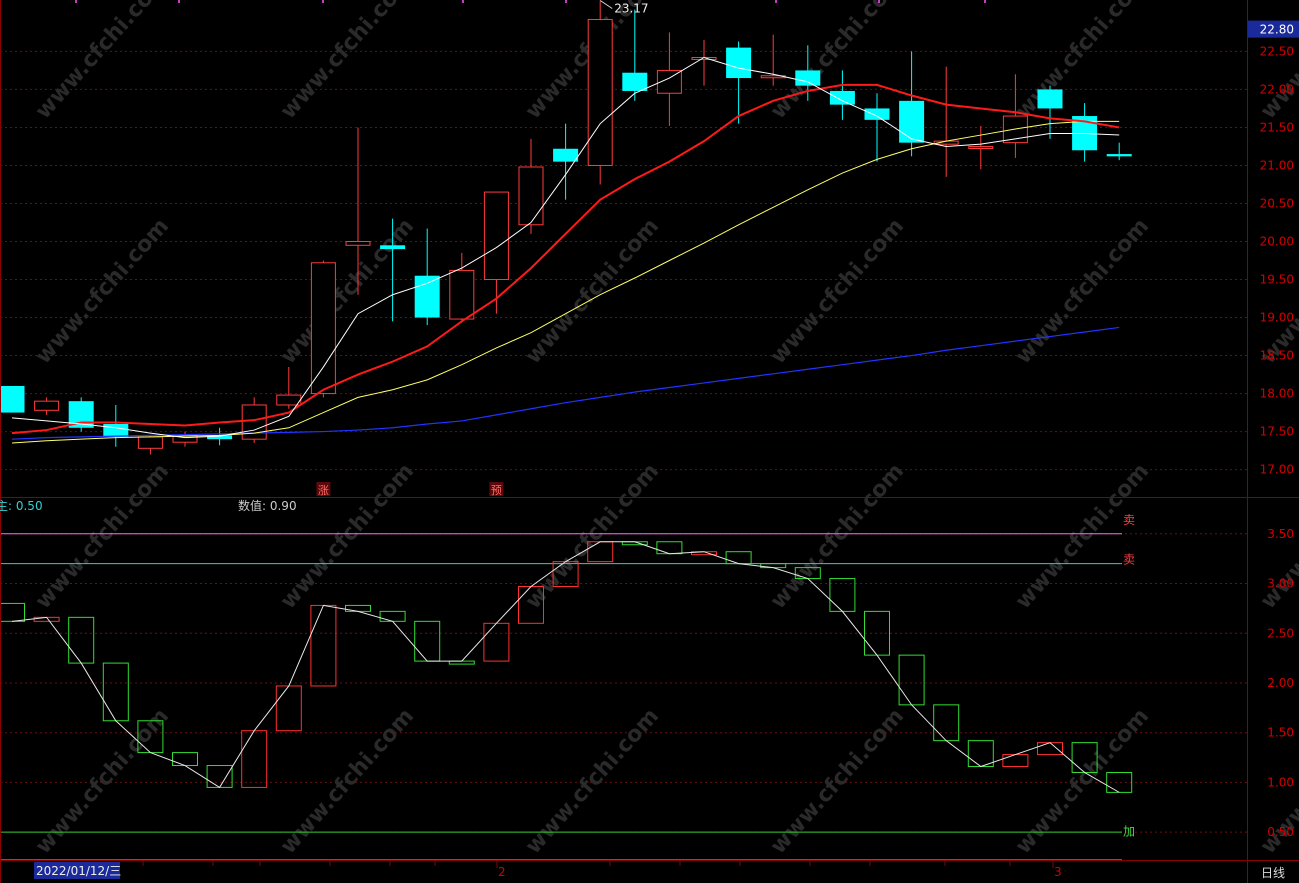  I want to click on cursor-date-label: 2022/01/12/三, so click(78, 871).